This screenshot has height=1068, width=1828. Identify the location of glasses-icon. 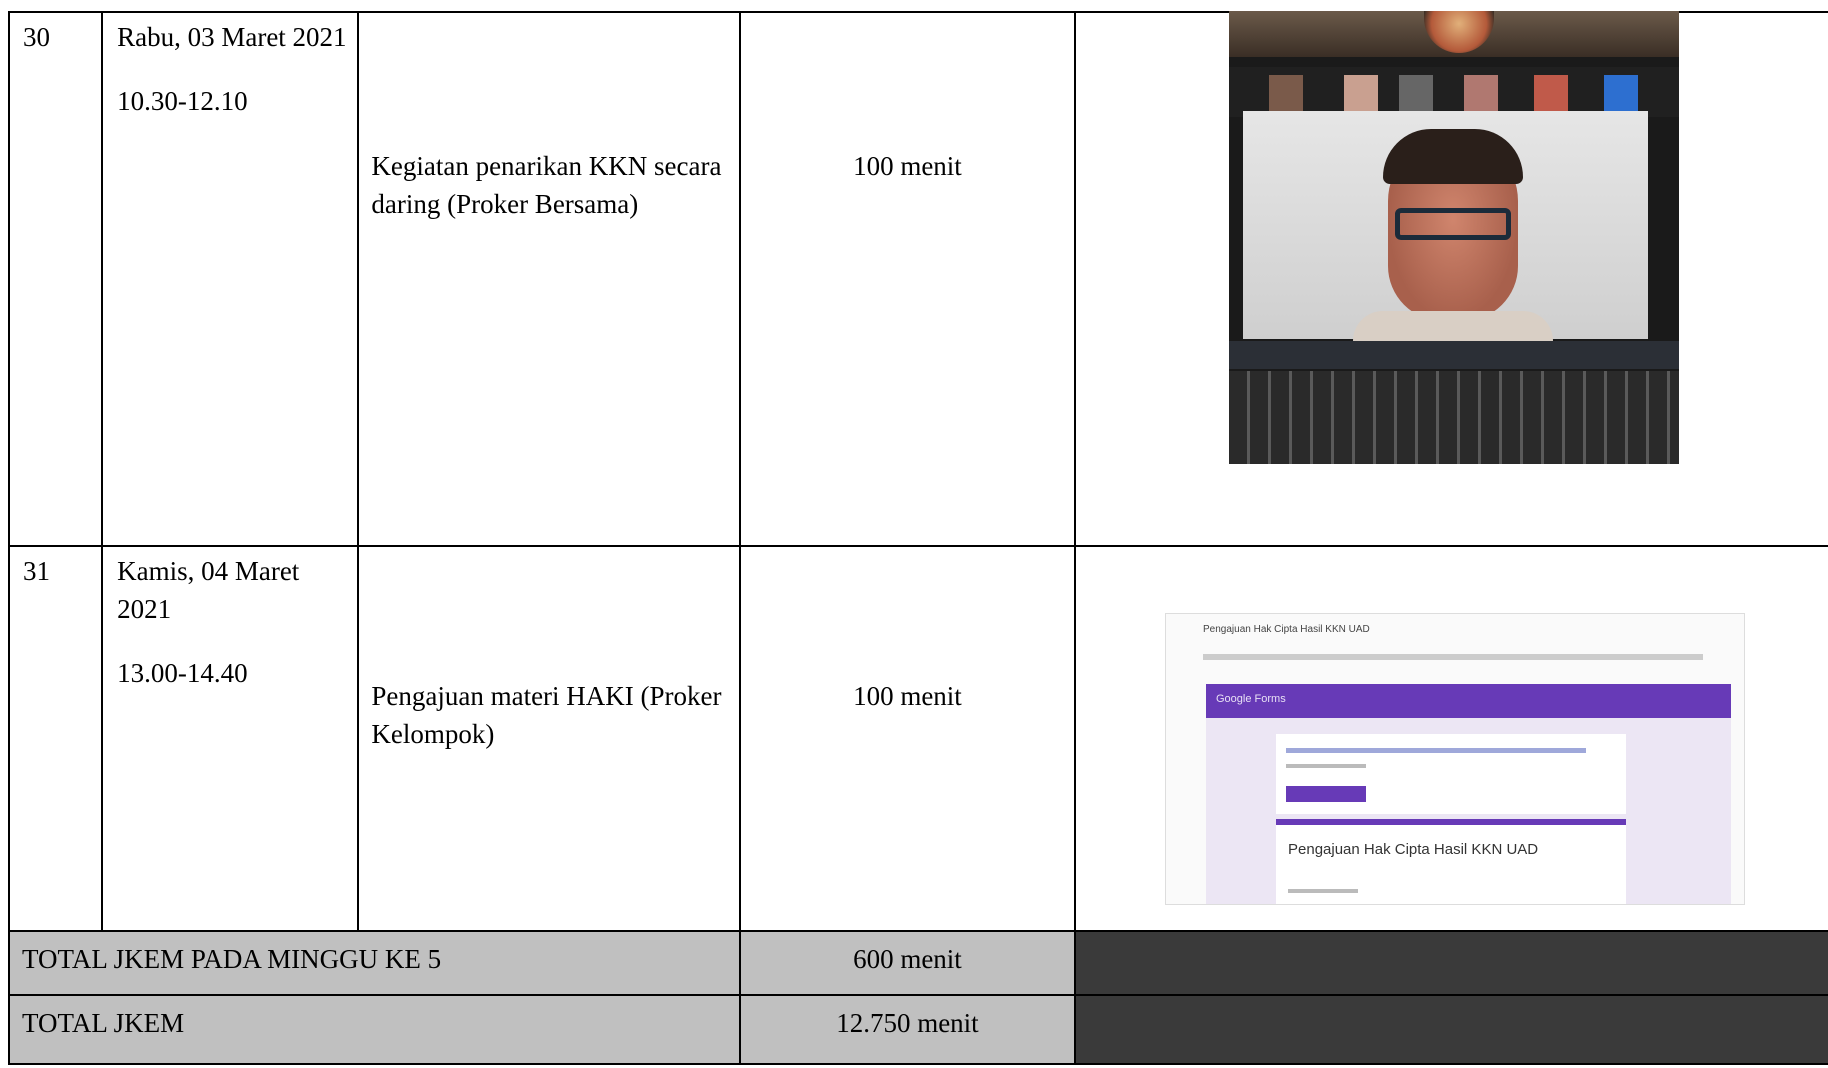
(1453, 224).